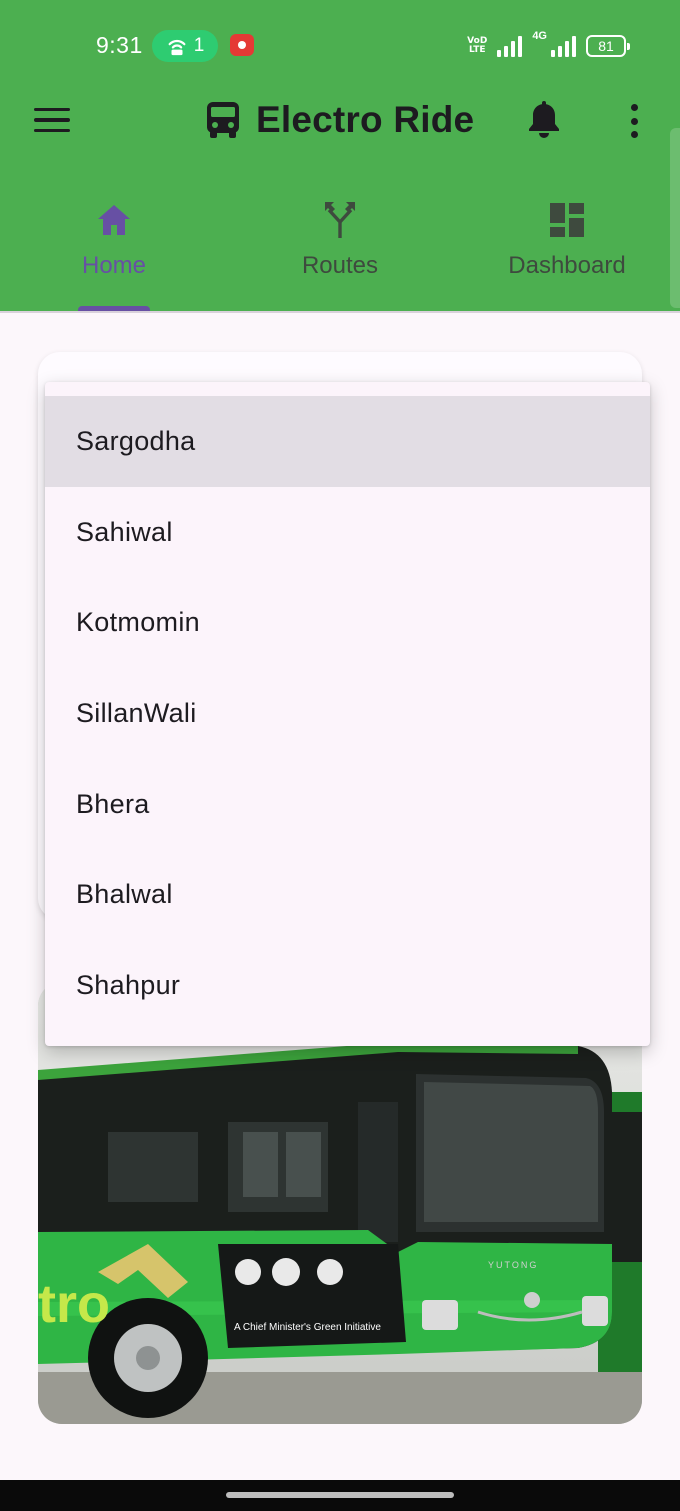 This screenshot has width=680, height=1511. Describe the element at coordinates (199, 45) in the screenshot. I see `hotspot-count: 1` at that location.